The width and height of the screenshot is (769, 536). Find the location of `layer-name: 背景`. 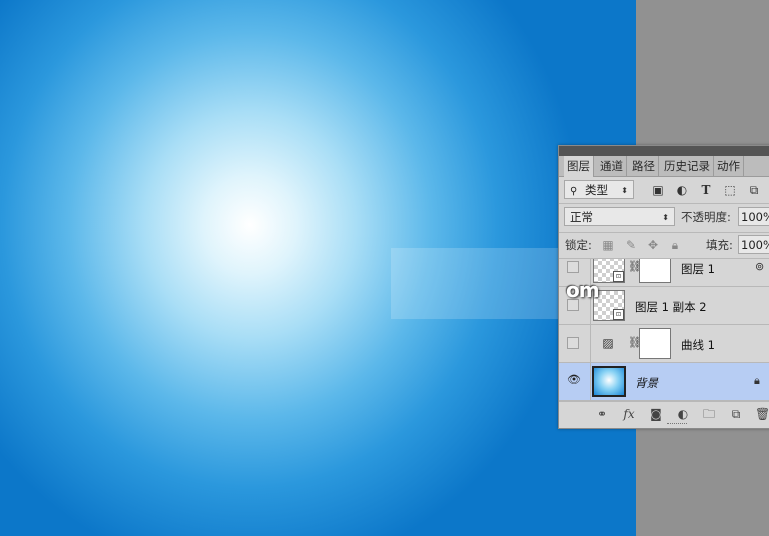

layer-name: 背景 is located at coordinates (646, 383).